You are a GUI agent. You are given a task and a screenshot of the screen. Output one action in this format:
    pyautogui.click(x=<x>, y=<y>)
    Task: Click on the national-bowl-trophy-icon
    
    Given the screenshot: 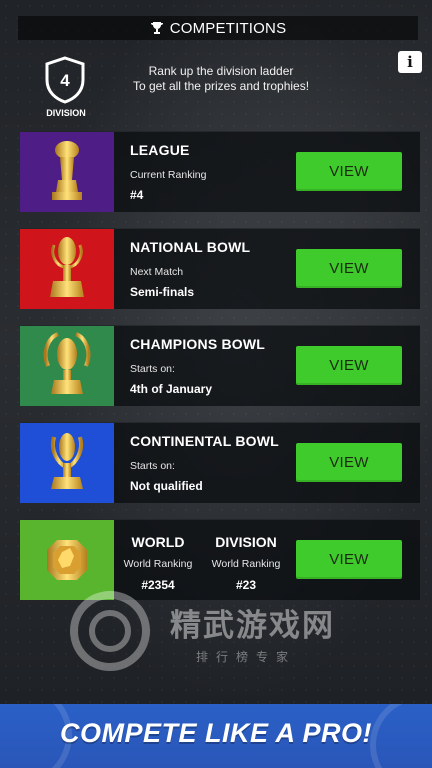 What is the action you would take?
    pyautogui.click(x=67, y=267)
    